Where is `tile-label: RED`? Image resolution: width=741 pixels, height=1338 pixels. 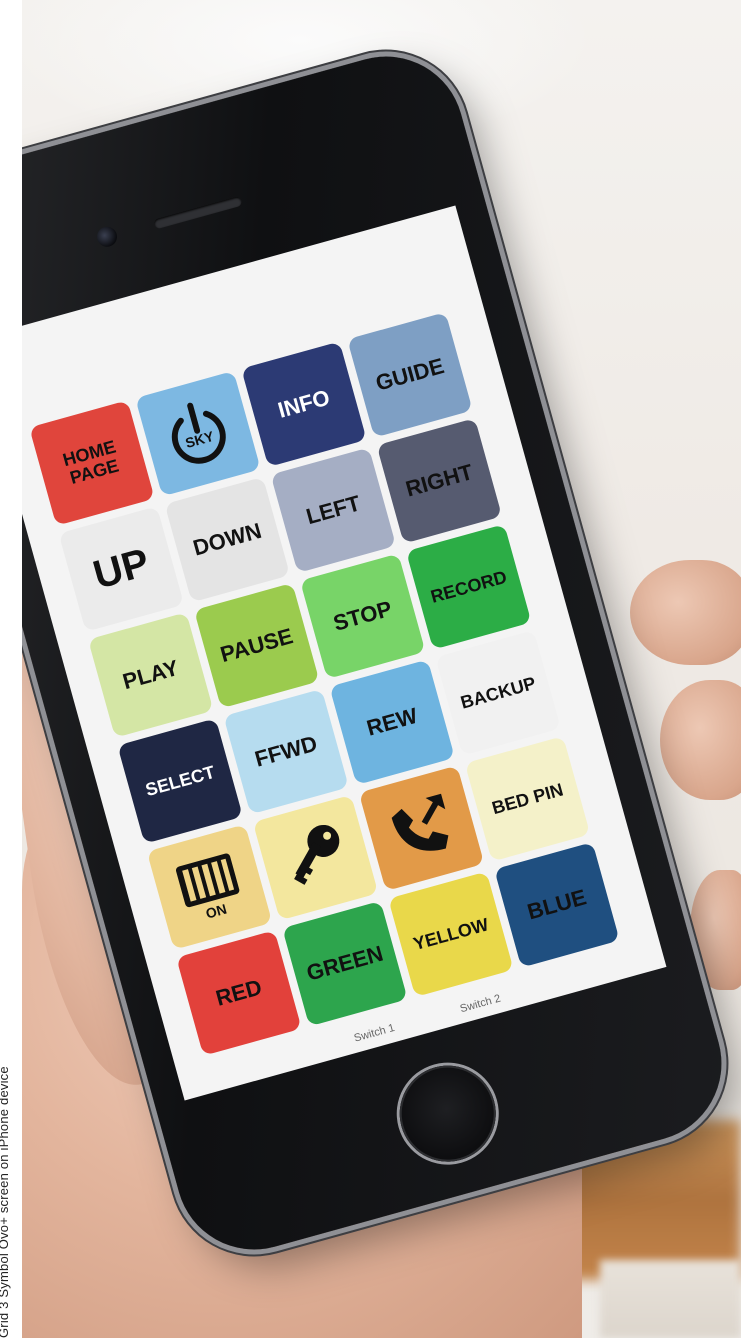 tile-label: RED is located at coordinates (239, 993).